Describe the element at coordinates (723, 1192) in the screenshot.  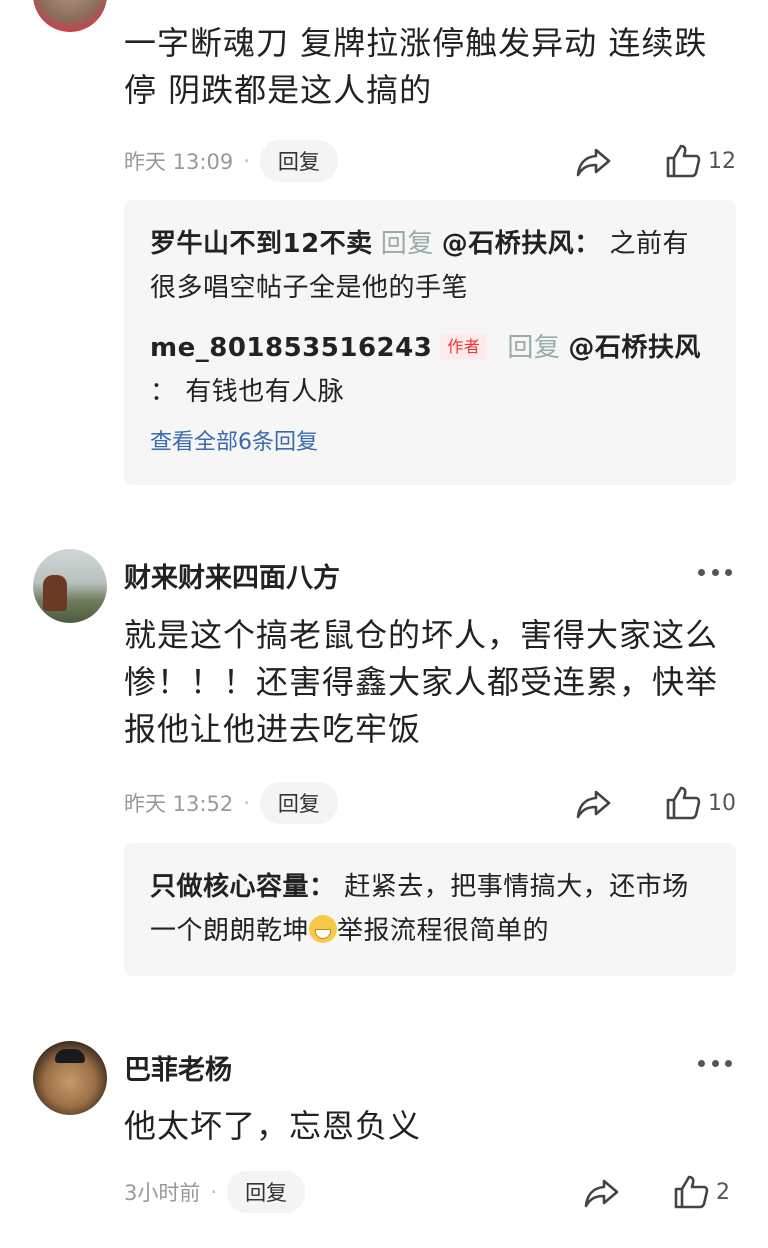
I see `like-count: 2` at that location.